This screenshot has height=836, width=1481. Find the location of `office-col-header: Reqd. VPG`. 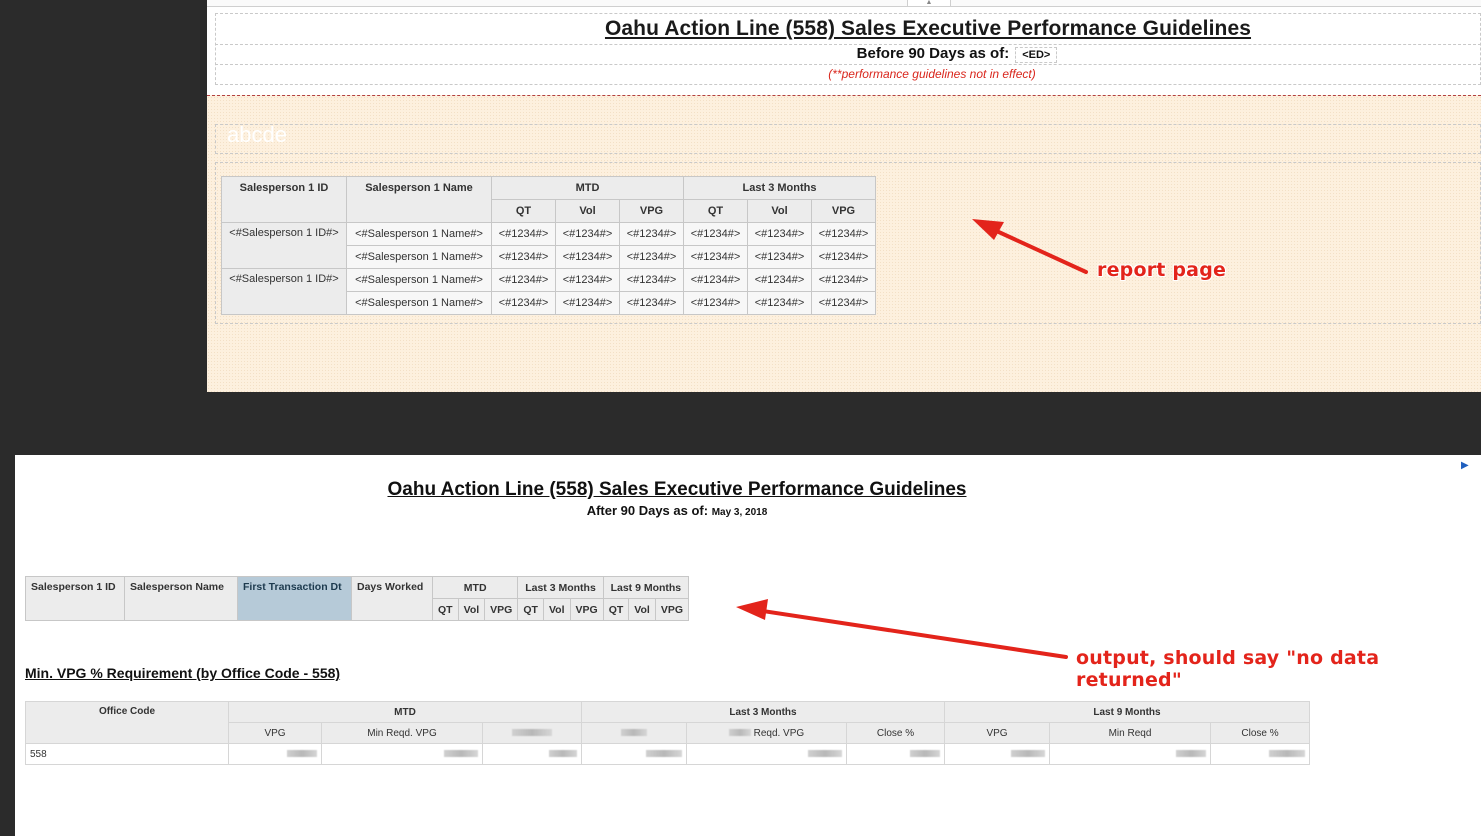

office-col-header: Reqd. VPG is located at coordinates (766, 733).